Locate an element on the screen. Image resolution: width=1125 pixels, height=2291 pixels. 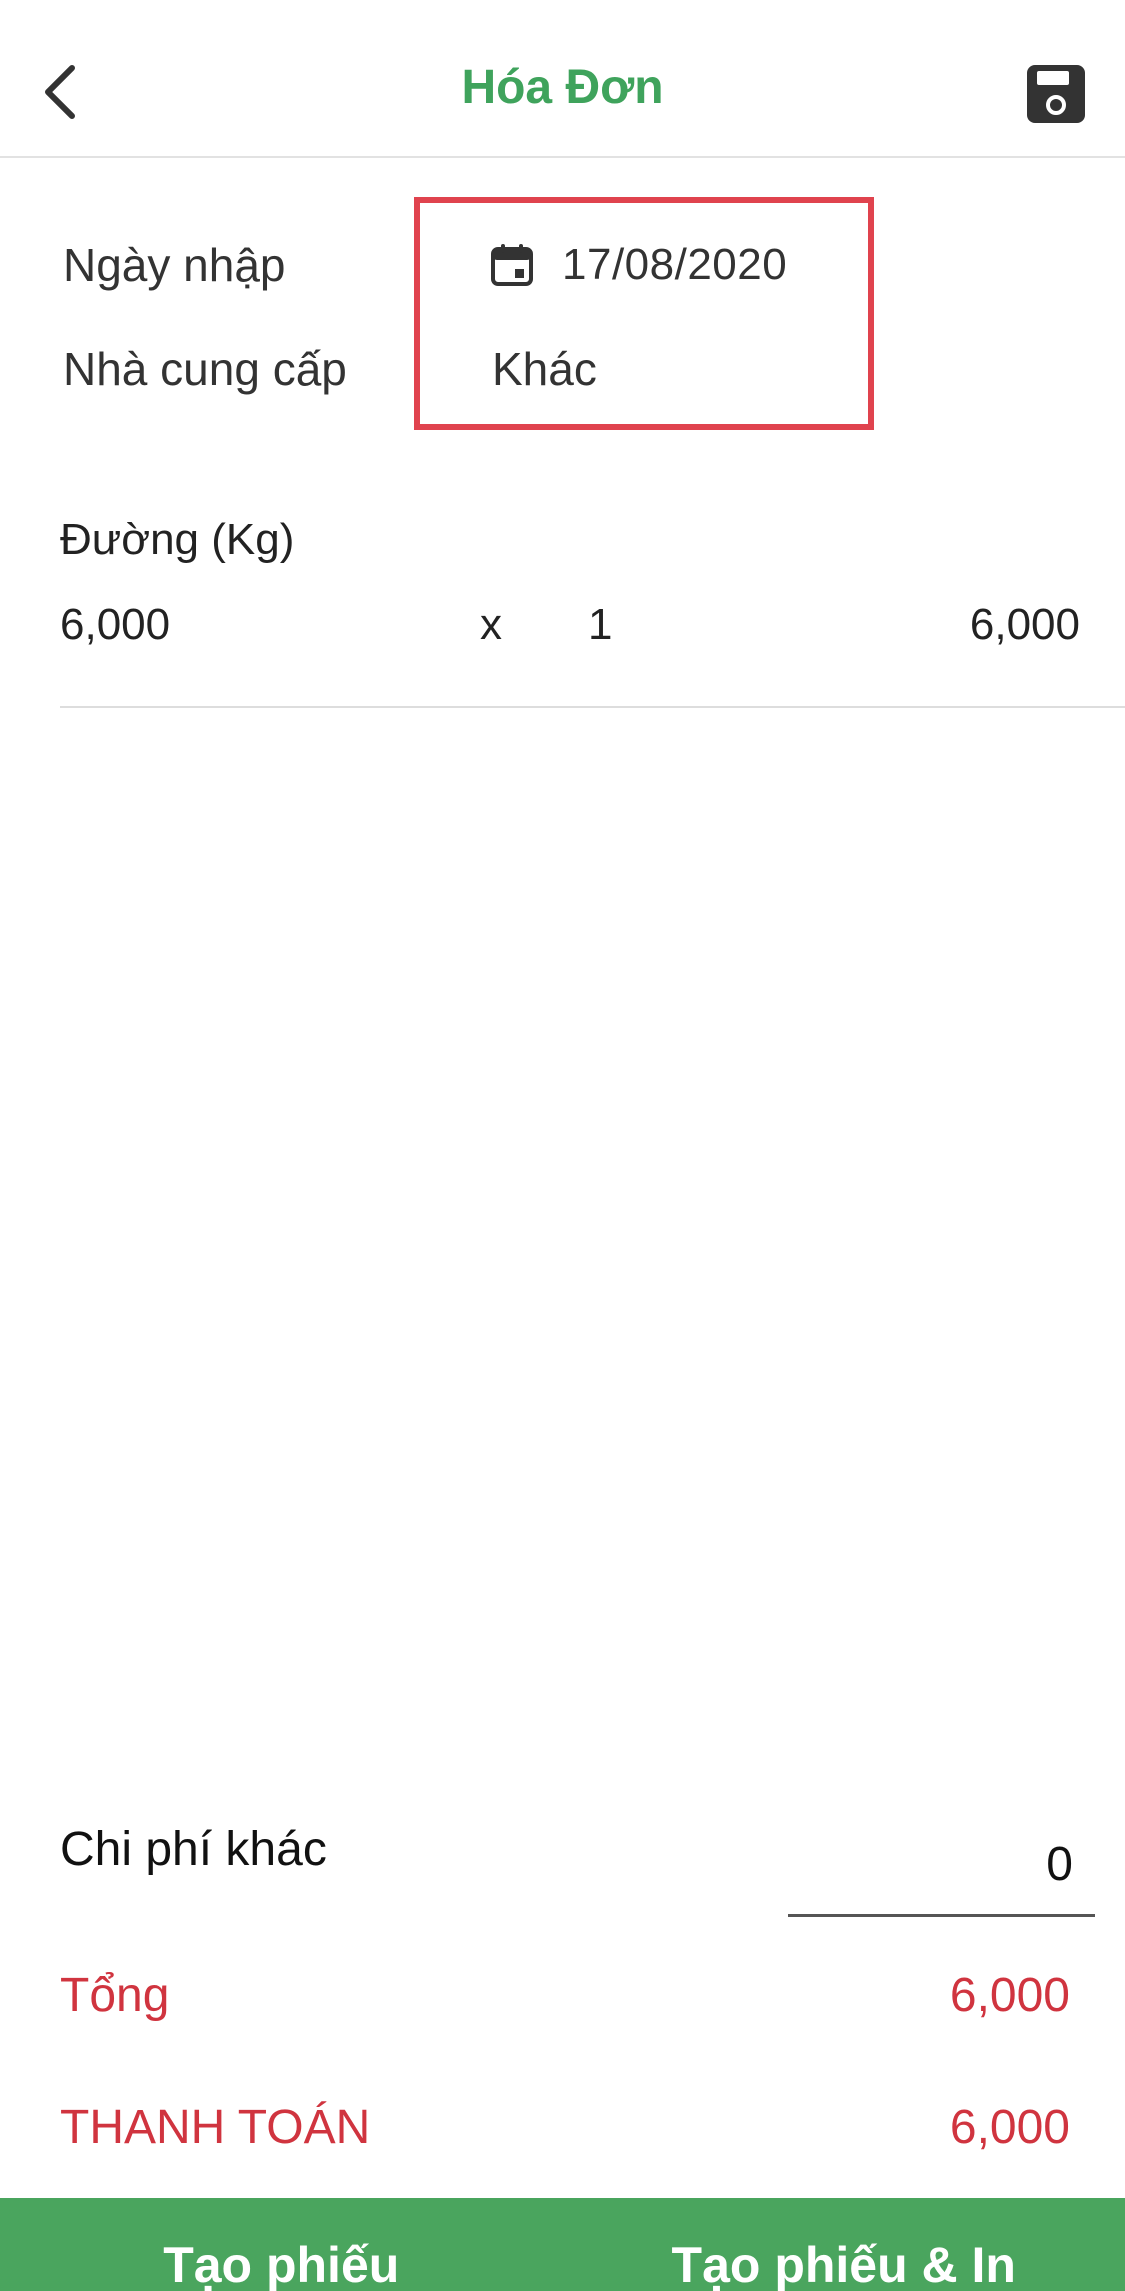
supplier-label: Nhà cung cấp is located at coordinates (205, 369).